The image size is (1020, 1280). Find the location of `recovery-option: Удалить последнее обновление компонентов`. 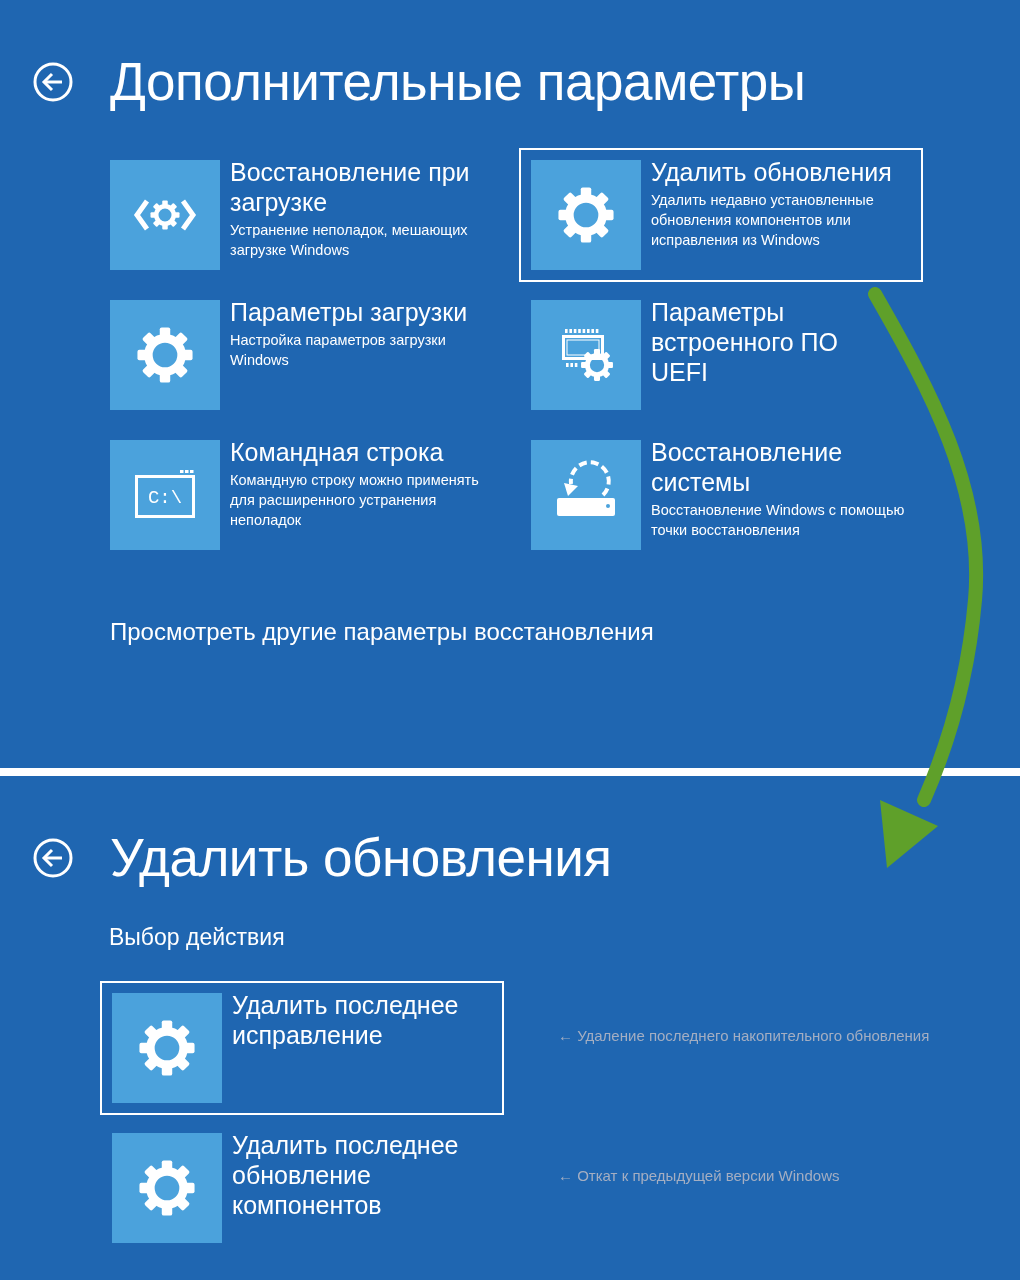

recovery-option: Удалить последнее обновление компонентов is located at coordinates (302, 1188).